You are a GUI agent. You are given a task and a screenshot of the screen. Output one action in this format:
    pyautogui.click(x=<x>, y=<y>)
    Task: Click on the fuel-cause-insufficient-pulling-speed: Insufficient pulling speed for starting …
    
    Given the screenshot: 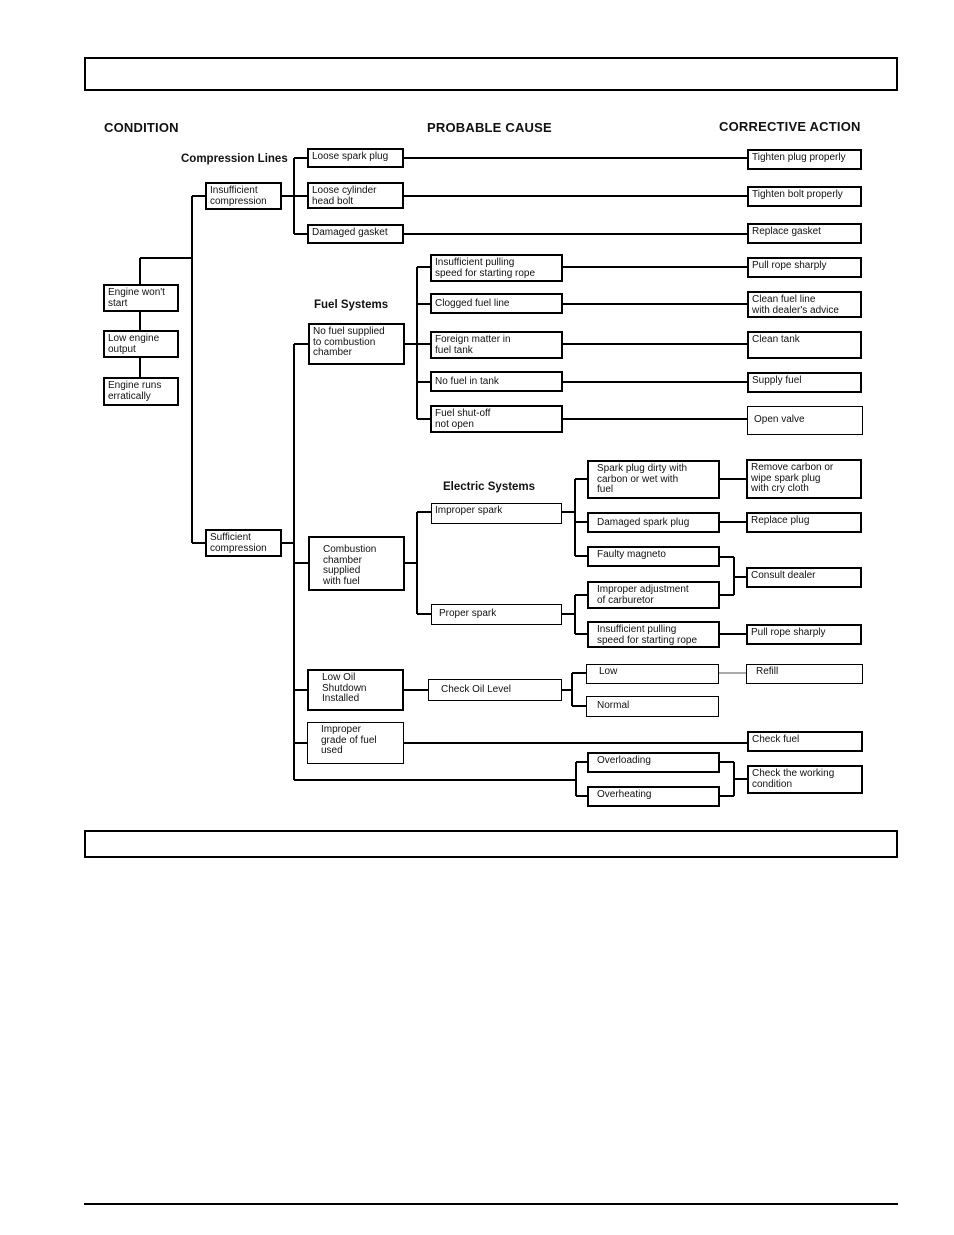 What is the action you would take?
    pyautogui.click(x=496, y=268)
    